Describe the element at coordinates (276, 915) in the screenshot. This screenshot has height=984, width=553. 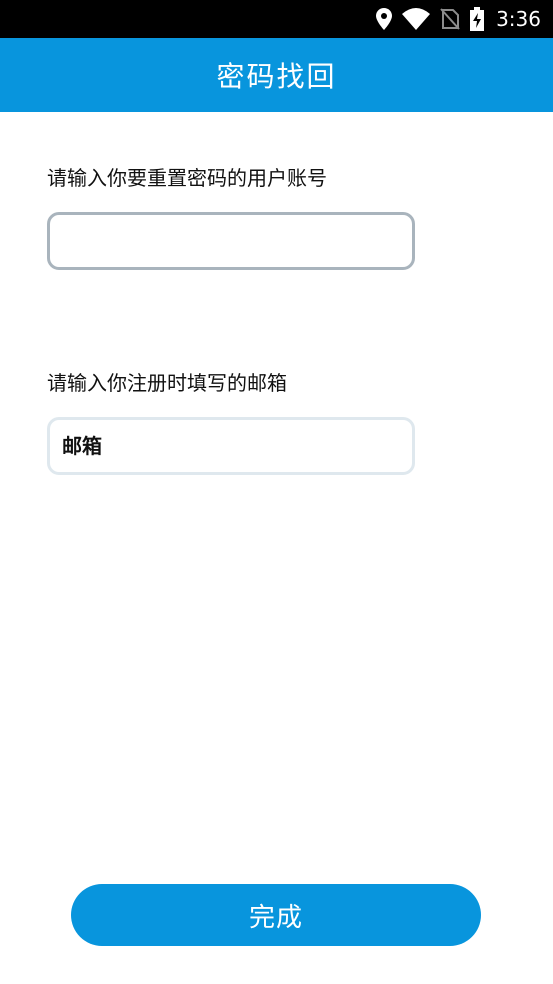
I see `complete-button: 完成` at that location.